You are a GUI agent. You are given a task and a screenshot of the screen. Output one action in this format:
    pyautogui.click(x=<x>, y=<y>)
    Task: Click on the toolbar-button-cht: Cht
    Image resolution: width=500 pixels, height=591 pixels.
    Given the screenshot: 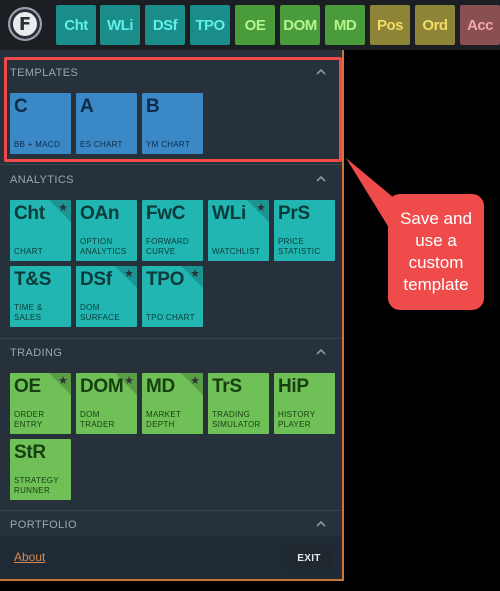 What is the action you would take?
    pyautogui.click(x=76, y=25)
    